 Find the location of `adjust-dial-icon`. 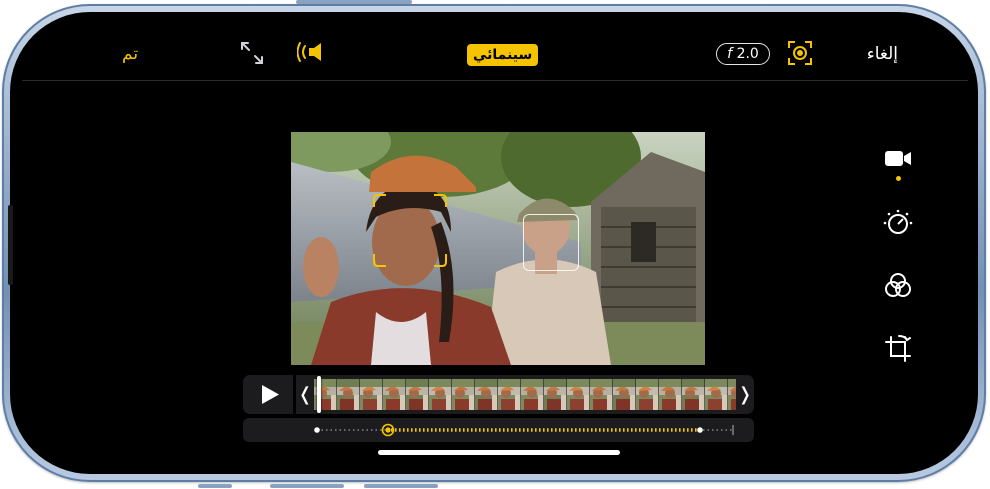

adjust-dial-icon is located at coordinates (898, 221).